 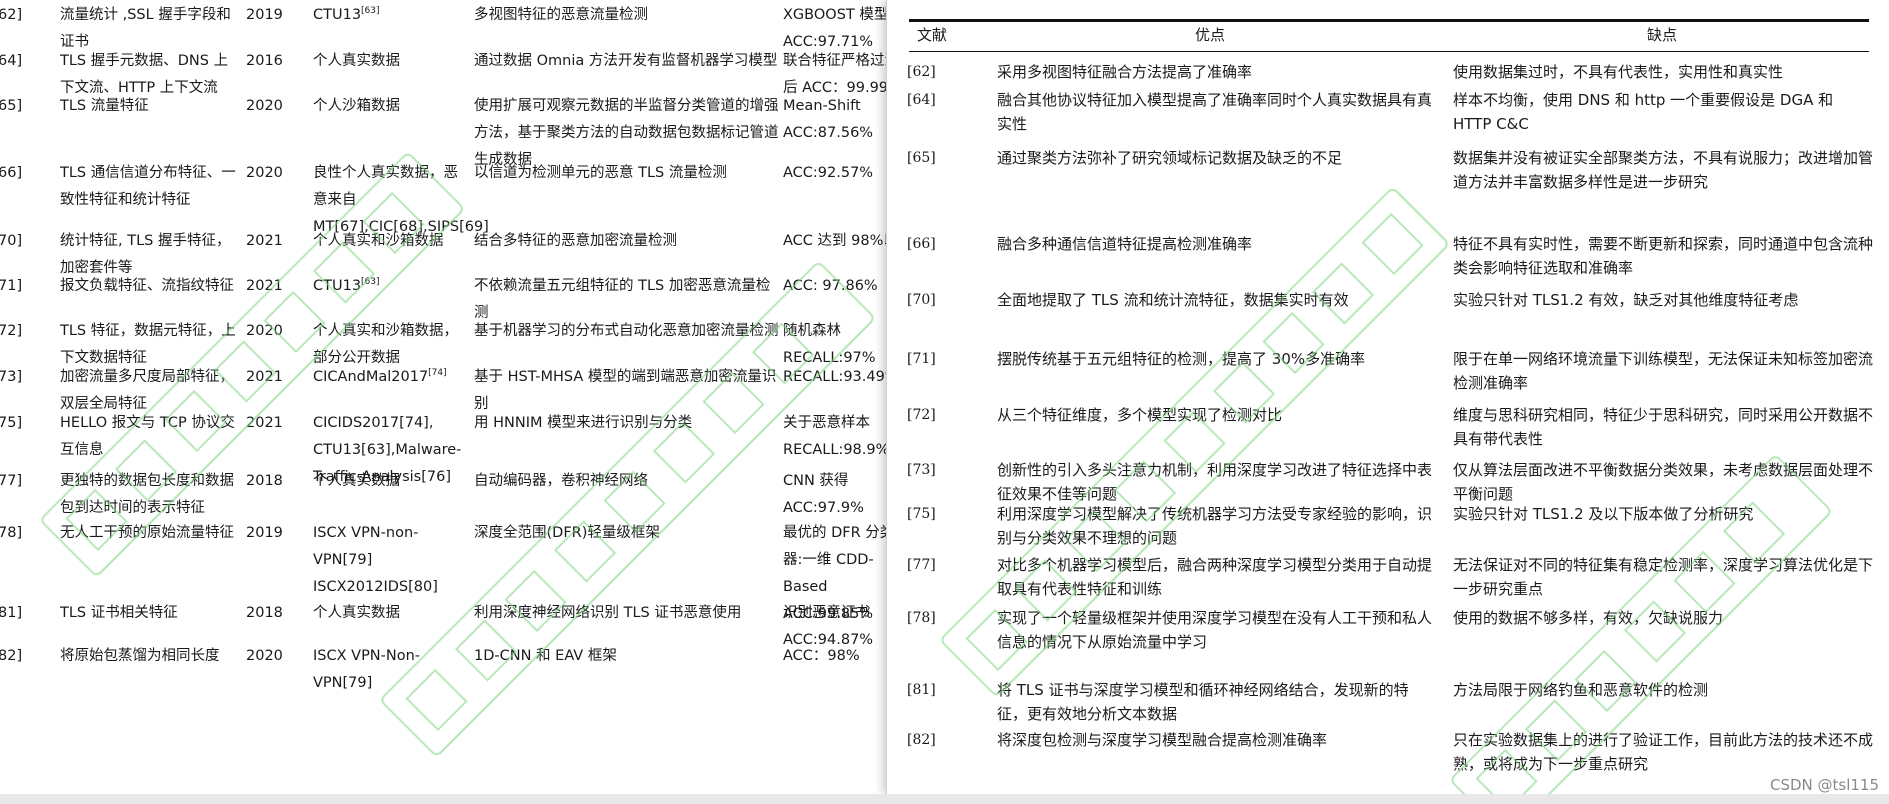 What do you see at coordinates (841, 377) in the screenshot?
I see `result-cell-text: RECALL:93.49%` at bounding box center [841, 377].